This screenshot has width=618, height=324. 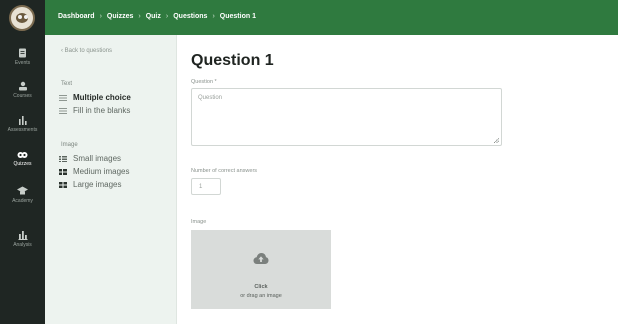 What do you see at coordinates (22, 53) in the screenshot?
I see `document-icon` at bounding box center [22, 53].